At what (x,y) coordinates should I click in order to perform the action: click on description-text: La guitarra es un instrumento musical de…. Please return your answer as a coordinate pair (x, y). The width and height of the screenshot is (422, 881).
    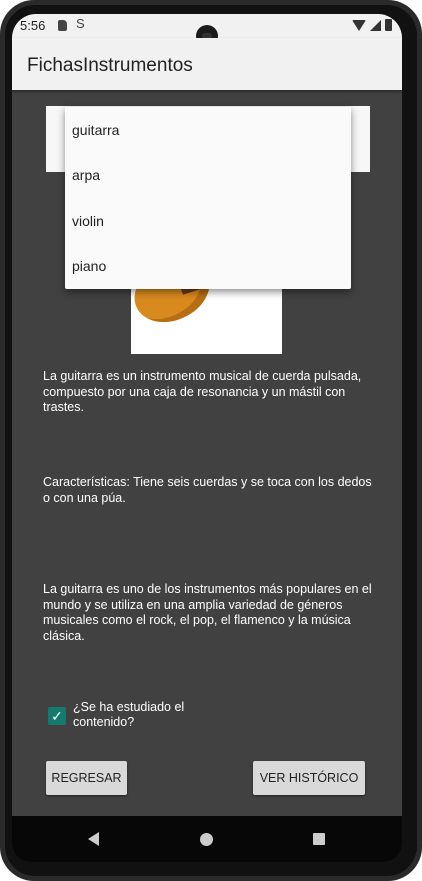
    Looking at the image, I should click on (202, 391).